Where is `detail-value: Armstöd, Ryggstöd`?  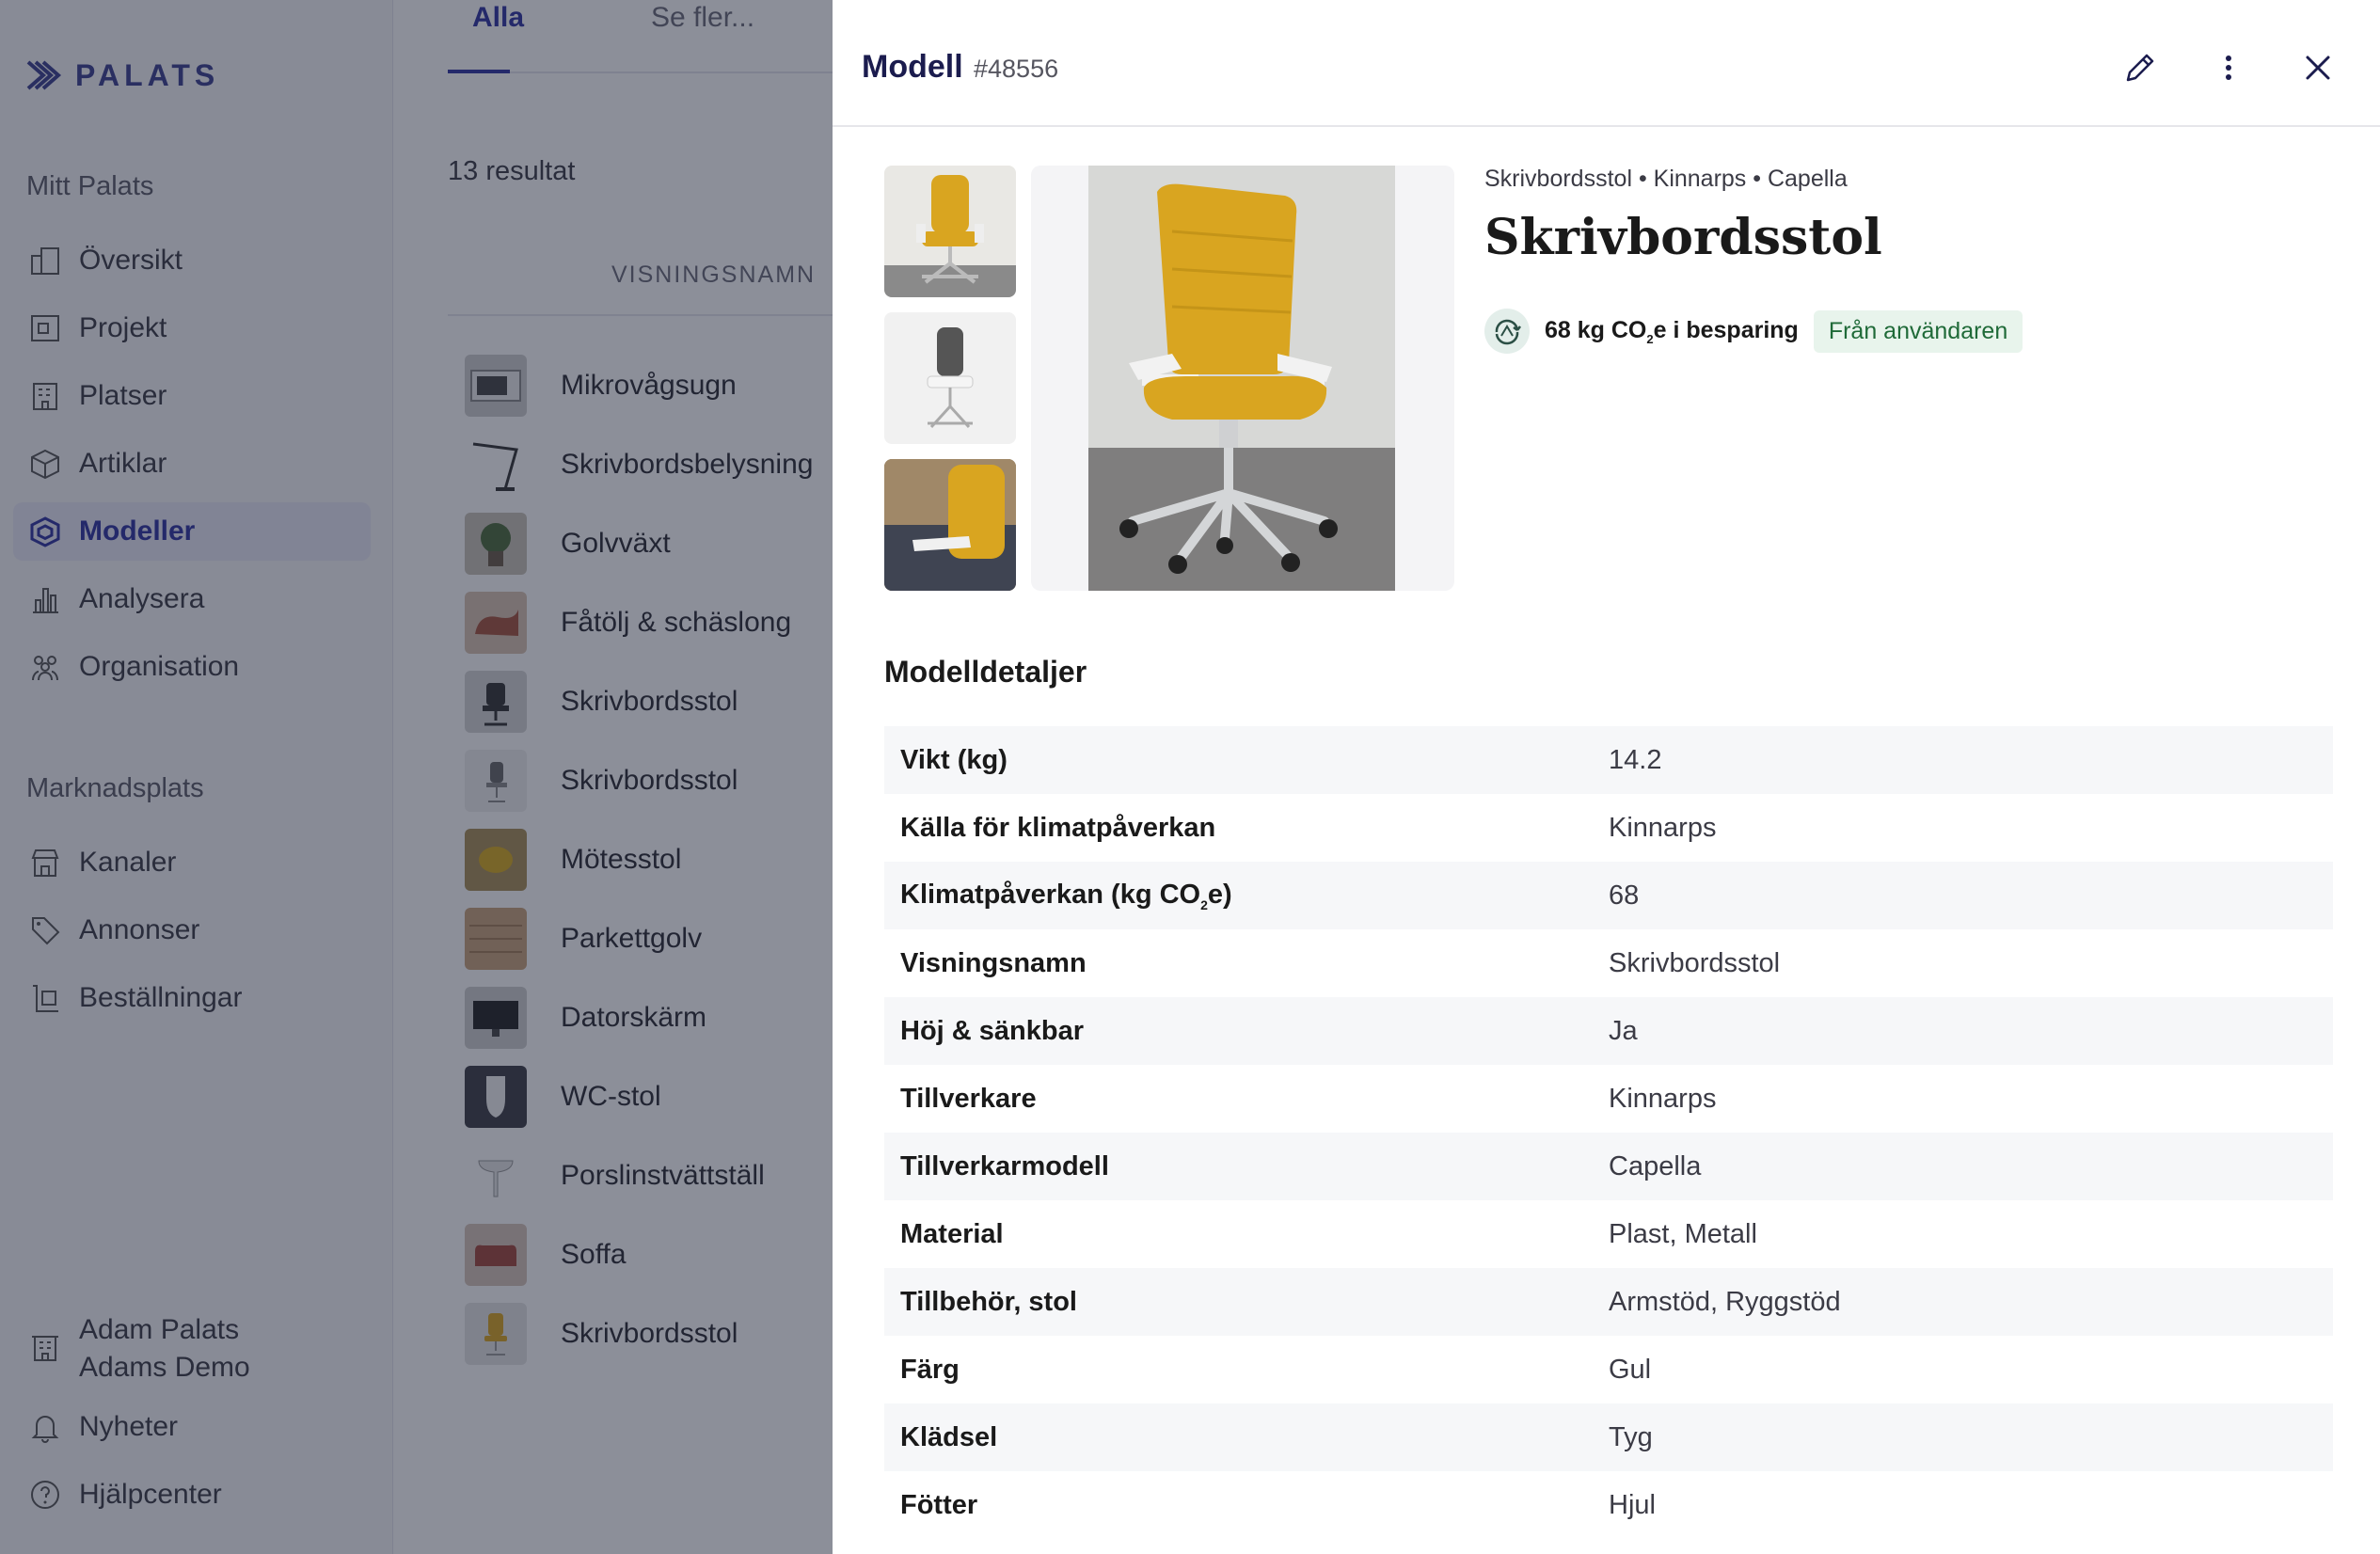
detail-value: Armstöd, Ryggstöd is located at coordinates (1725, 1301).